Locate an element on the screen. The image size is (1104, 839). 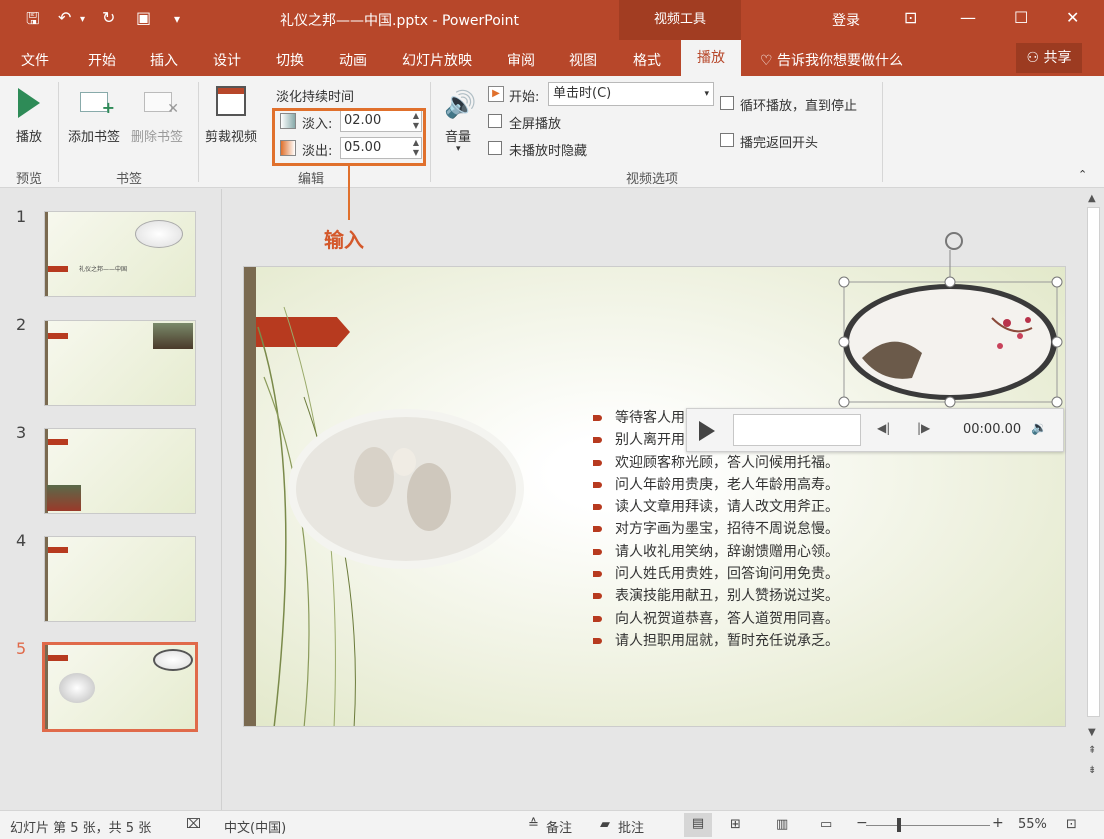
tab-insert: 插入 is located at coordinates (164, 60).